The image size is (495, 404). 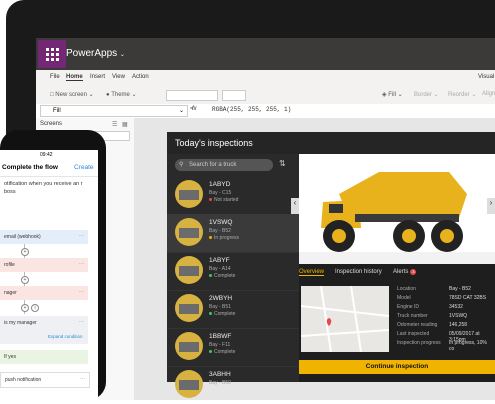 I want to click on tab-inspection-history: Inspection history, so click(x=358, y=272).